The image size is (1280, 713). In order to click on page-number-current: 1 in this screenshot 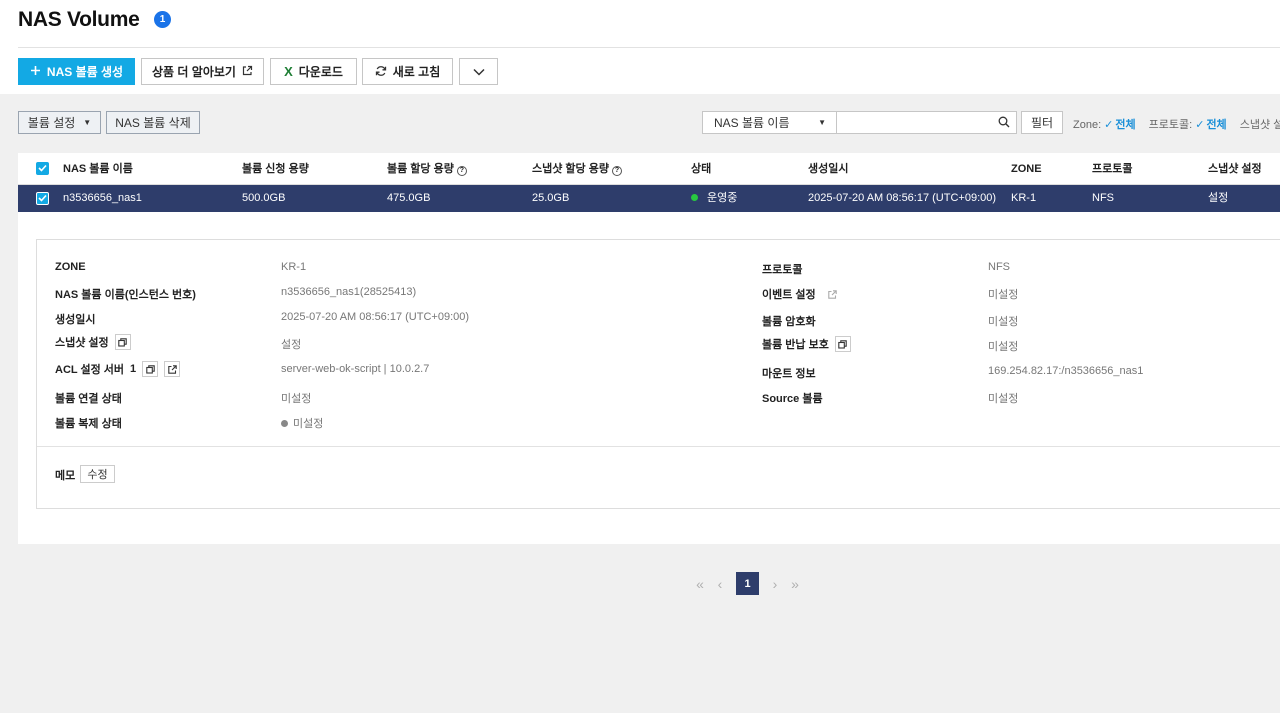, I will do `click(747, 583)`.